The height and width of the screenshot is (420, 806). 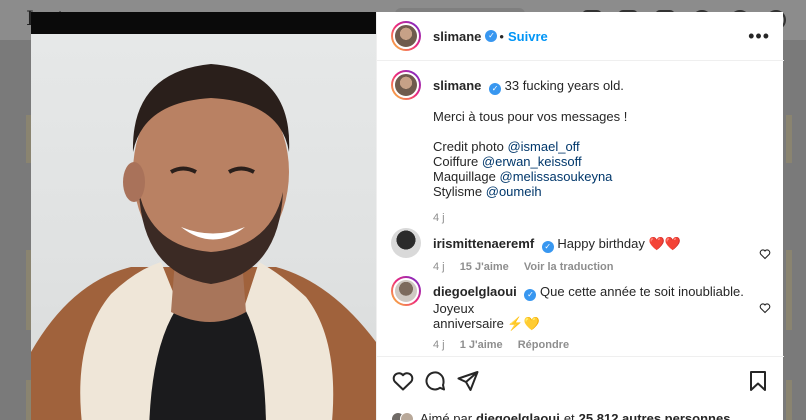 What do you see at coordinates (435, 381) in the screenshot?
I see `comment-icon` at bounding box center [435, 381].